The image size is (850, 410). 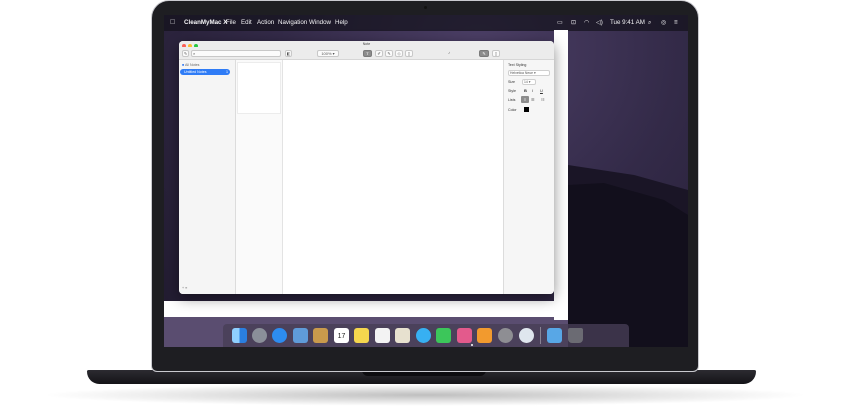 What do you see at coordinates (484, 335) in the screenshot?
I see `books-icon` at bounding box center [484, 335].